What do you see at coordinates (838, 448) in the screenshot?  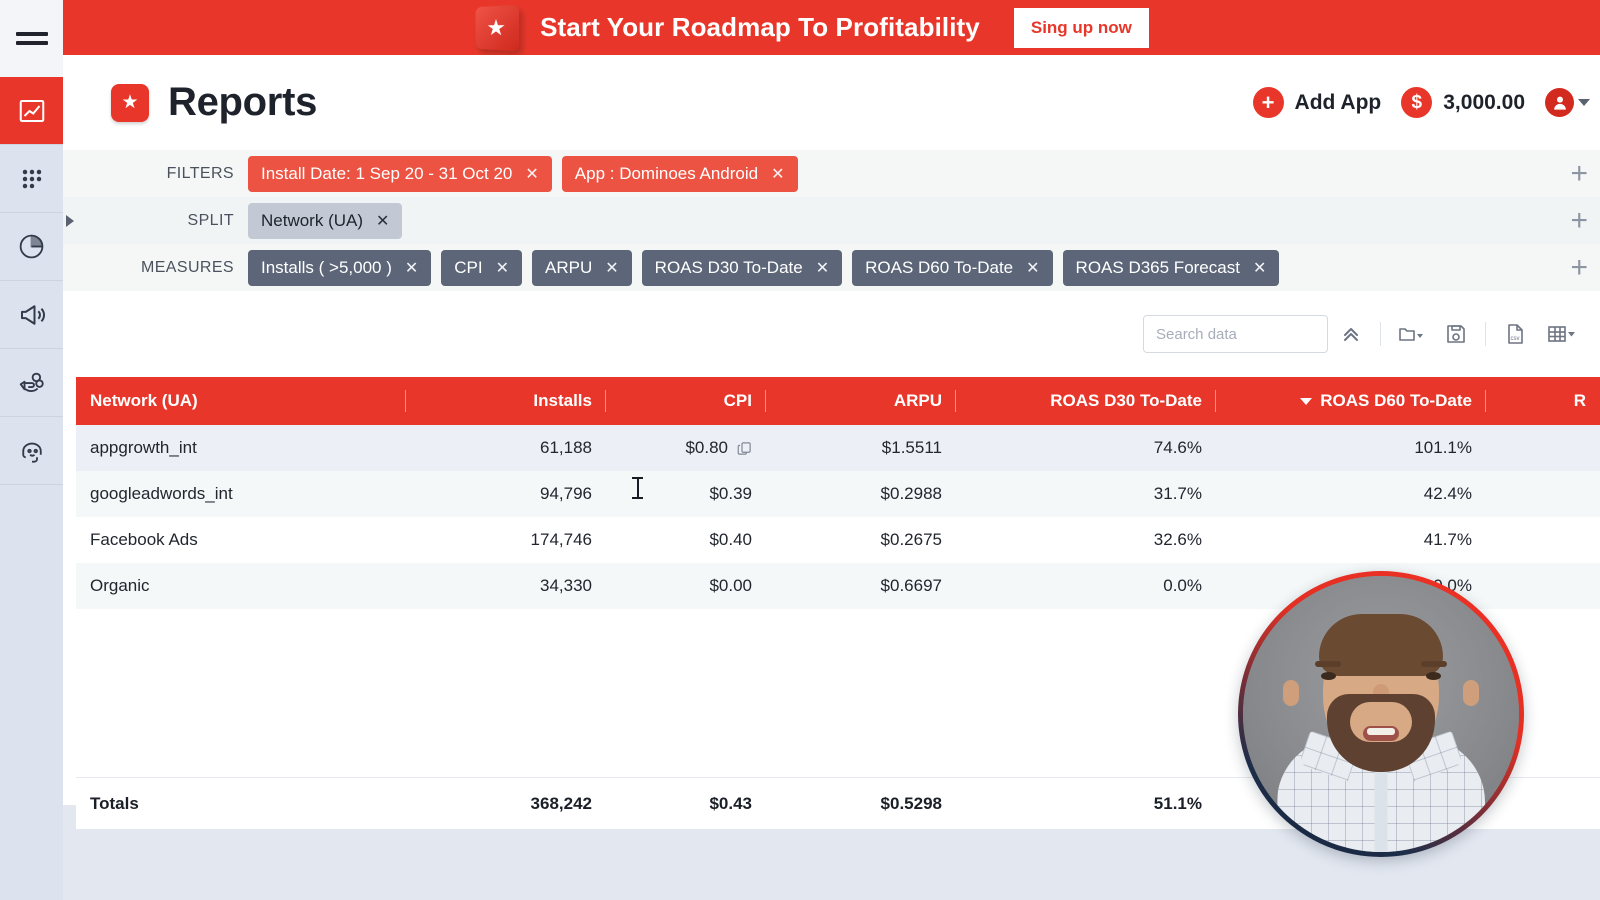 I see `table-row: appgrowth_int 61,188 $0.80 $1.5511 74.6%` at bounding box center [838, 448].